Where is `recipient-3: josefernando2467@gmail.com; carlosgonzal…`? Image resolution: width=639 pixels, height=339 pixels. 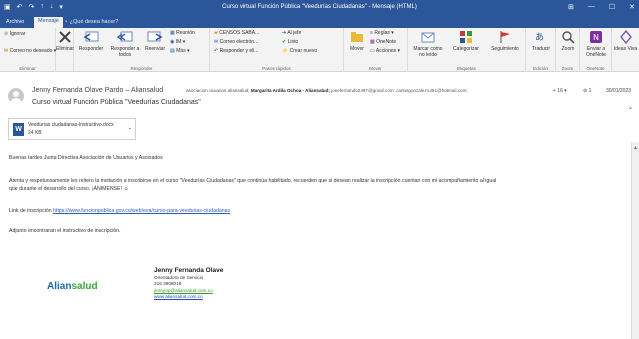
recipient-3: josefernando2467@gmail.com; carlosgonzal… is located at coordinates (399, 90).